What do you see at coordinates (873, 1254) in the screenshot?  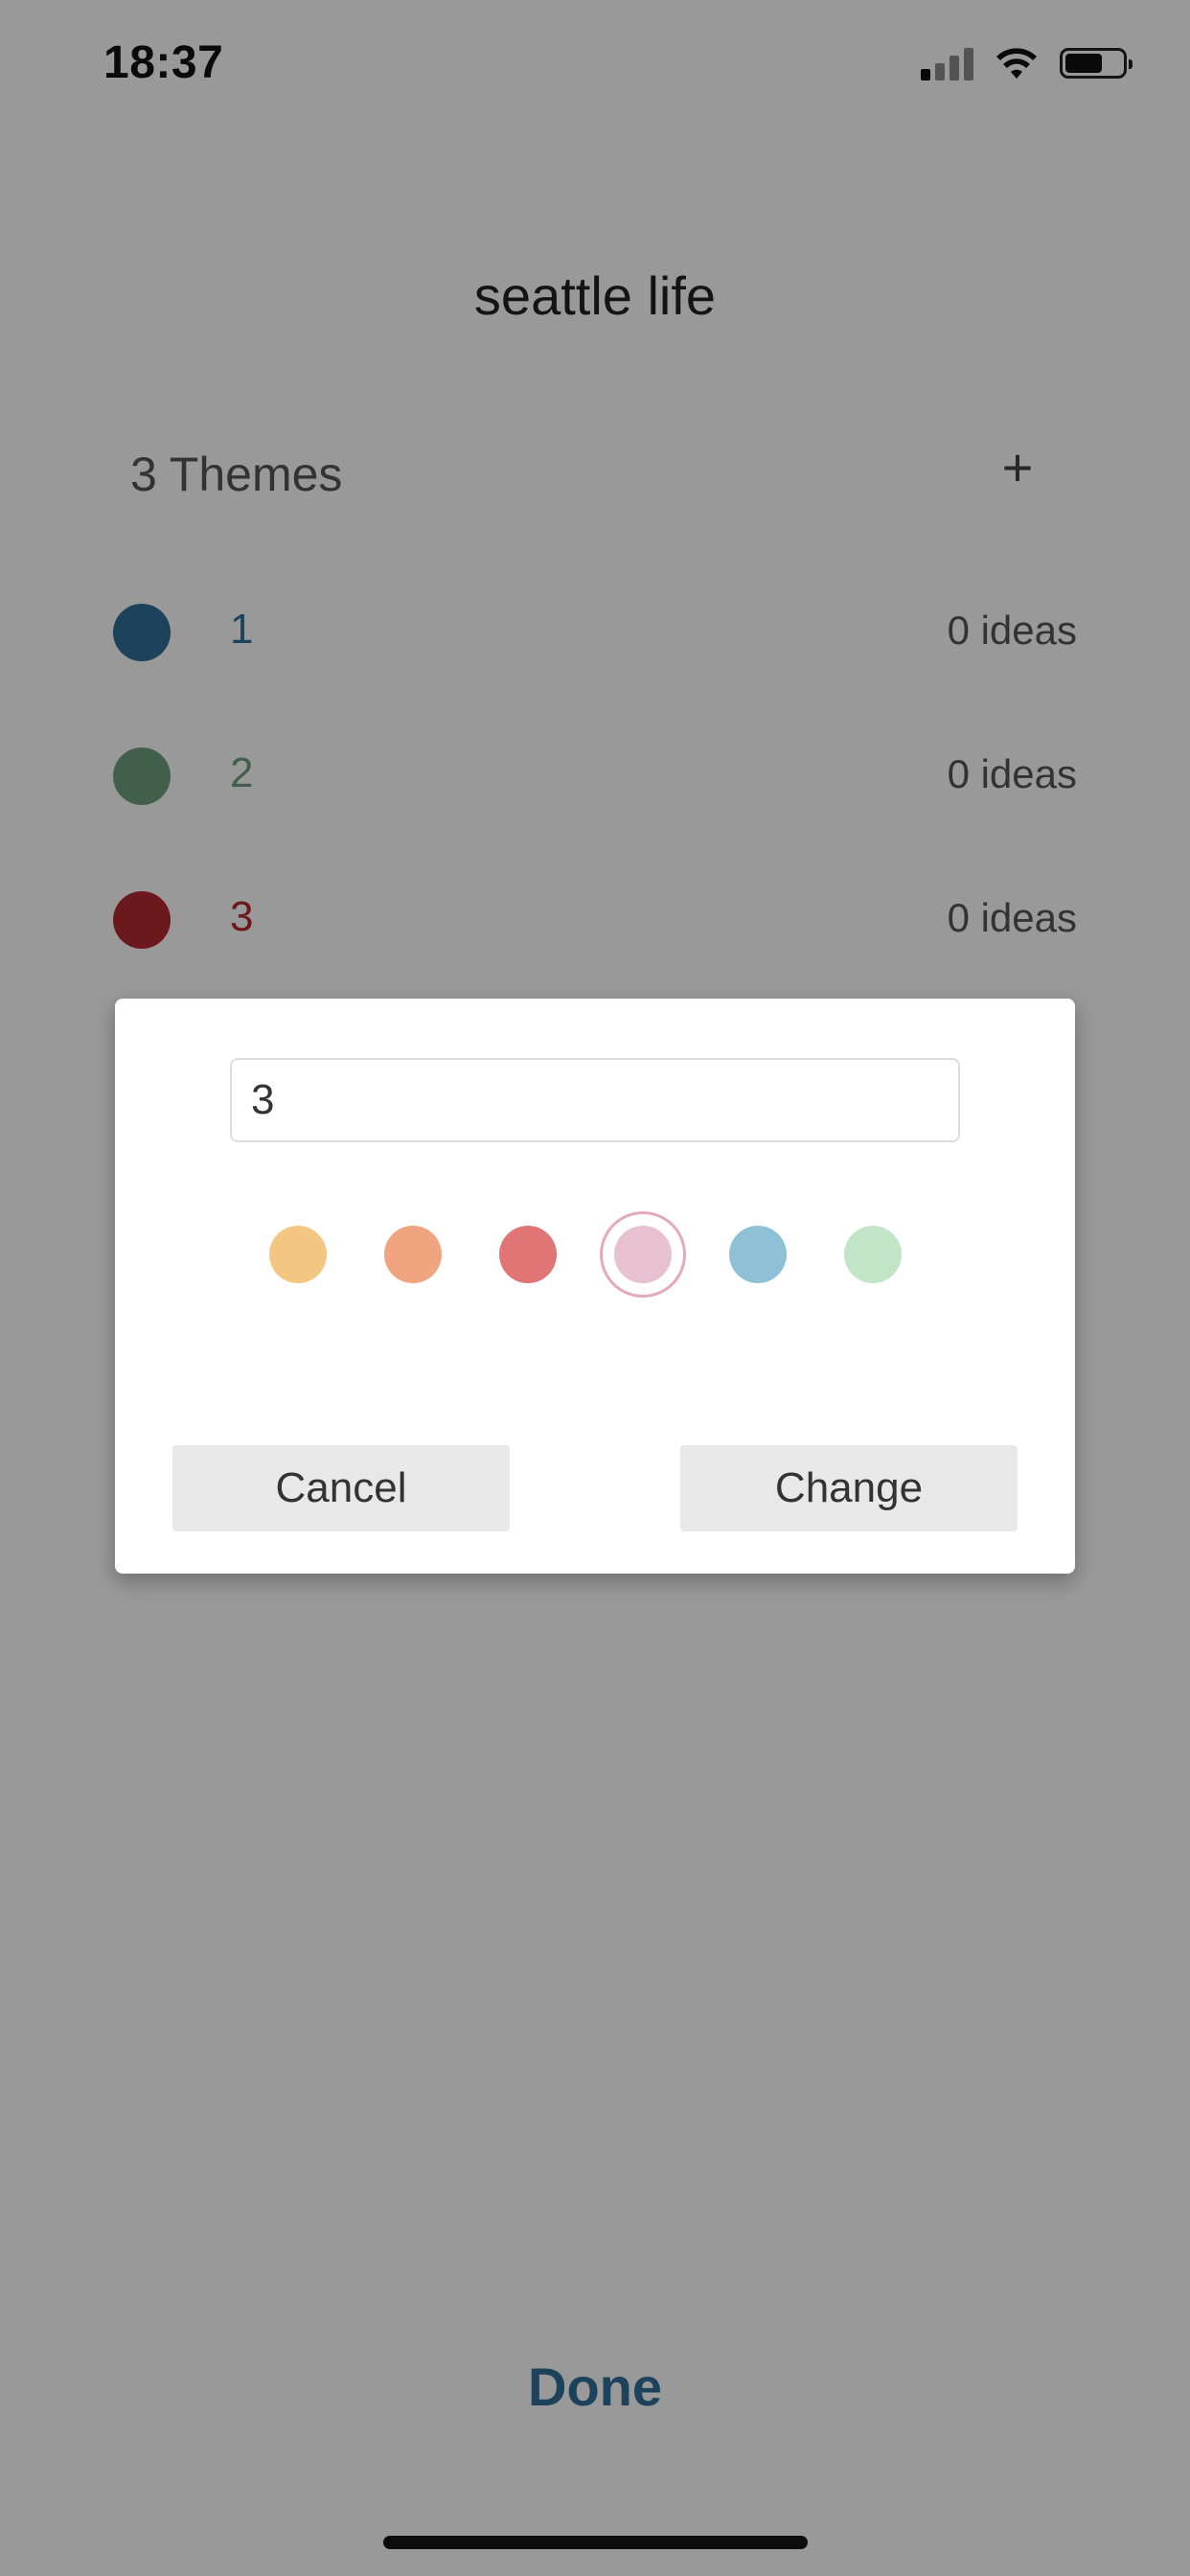 I see `color-swatch-green` at bounding box center [873, 1254].